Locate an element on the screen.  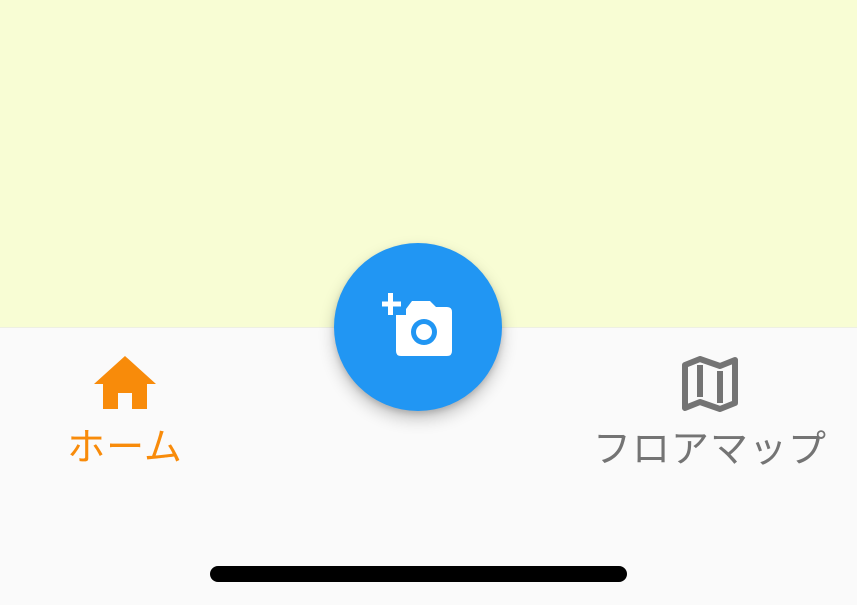
tab-home: ホーム is located at coordinates (125, 413).